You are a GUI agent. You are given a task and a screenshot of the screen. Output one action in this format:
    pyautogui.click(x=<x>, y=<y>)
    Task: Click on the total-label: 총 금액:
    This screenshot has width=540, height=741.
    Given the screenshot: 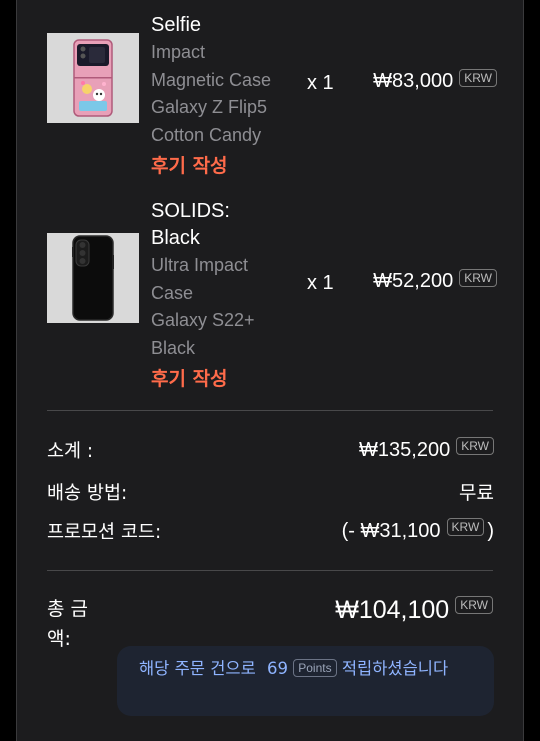 What is the action you would take?
    pyautogui.click(x=67, y=624)
    